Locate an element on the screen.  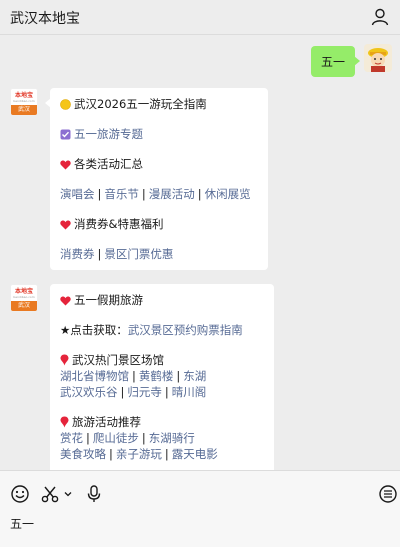
message-input: 五一 is located at coordinates (22, 523).